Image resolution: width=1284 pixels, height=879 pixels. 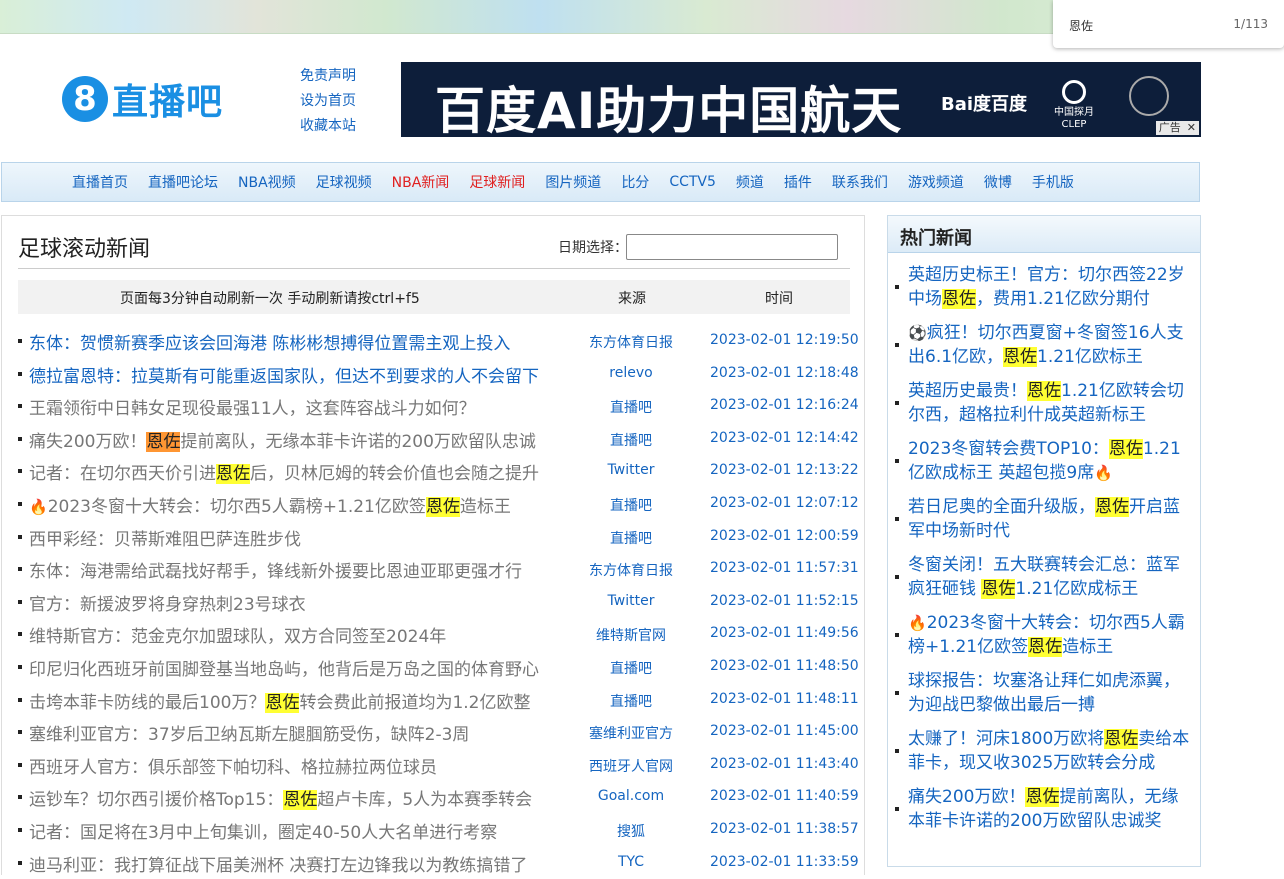 What do you see at coordinates (631, 373) in the screenshot?
I see `news-source: relevo` at bounding box center [631, 373].